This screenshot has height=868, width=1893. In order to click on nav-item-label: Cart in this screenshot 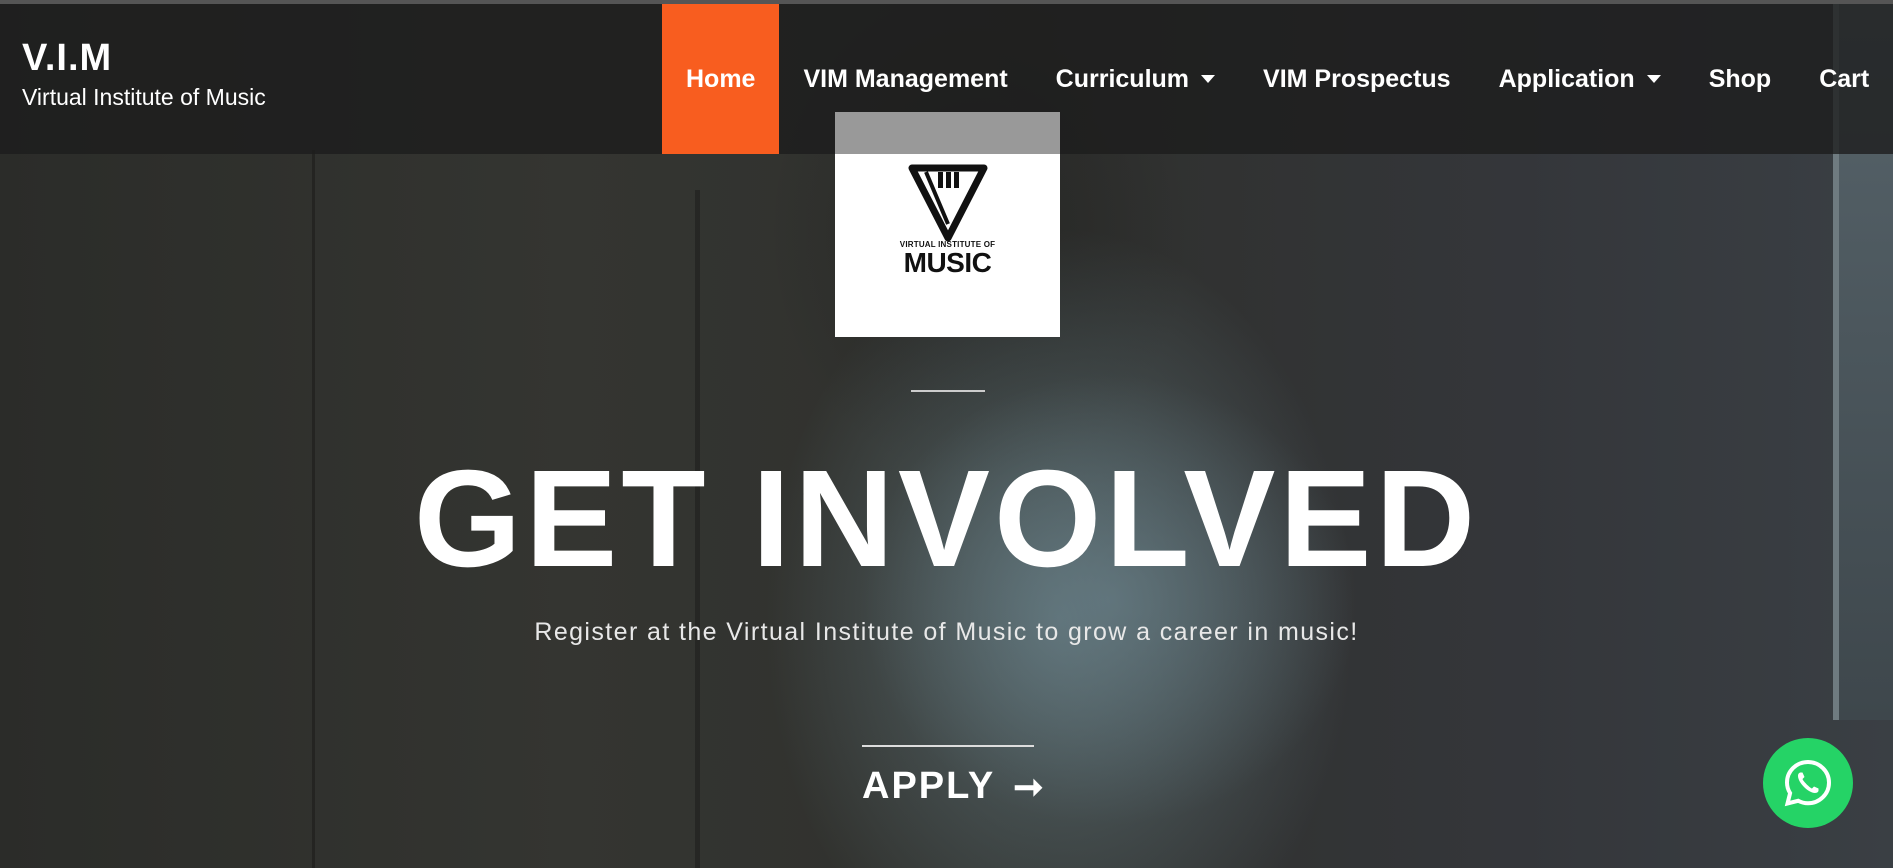, I will do `click(1844, 78)`.